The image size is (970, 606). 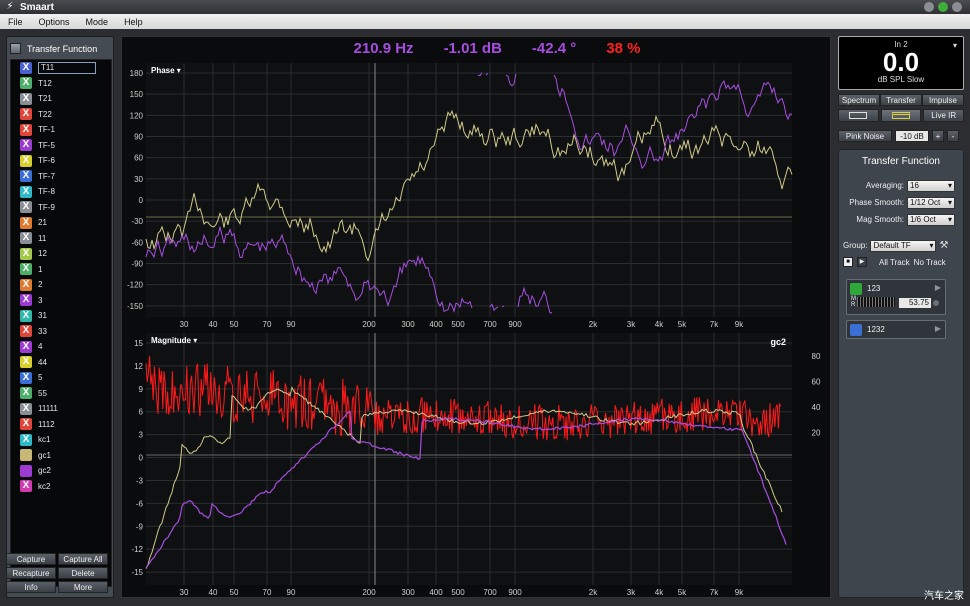 I want to click on stop-icon: ■, so click(x=848, y=262).